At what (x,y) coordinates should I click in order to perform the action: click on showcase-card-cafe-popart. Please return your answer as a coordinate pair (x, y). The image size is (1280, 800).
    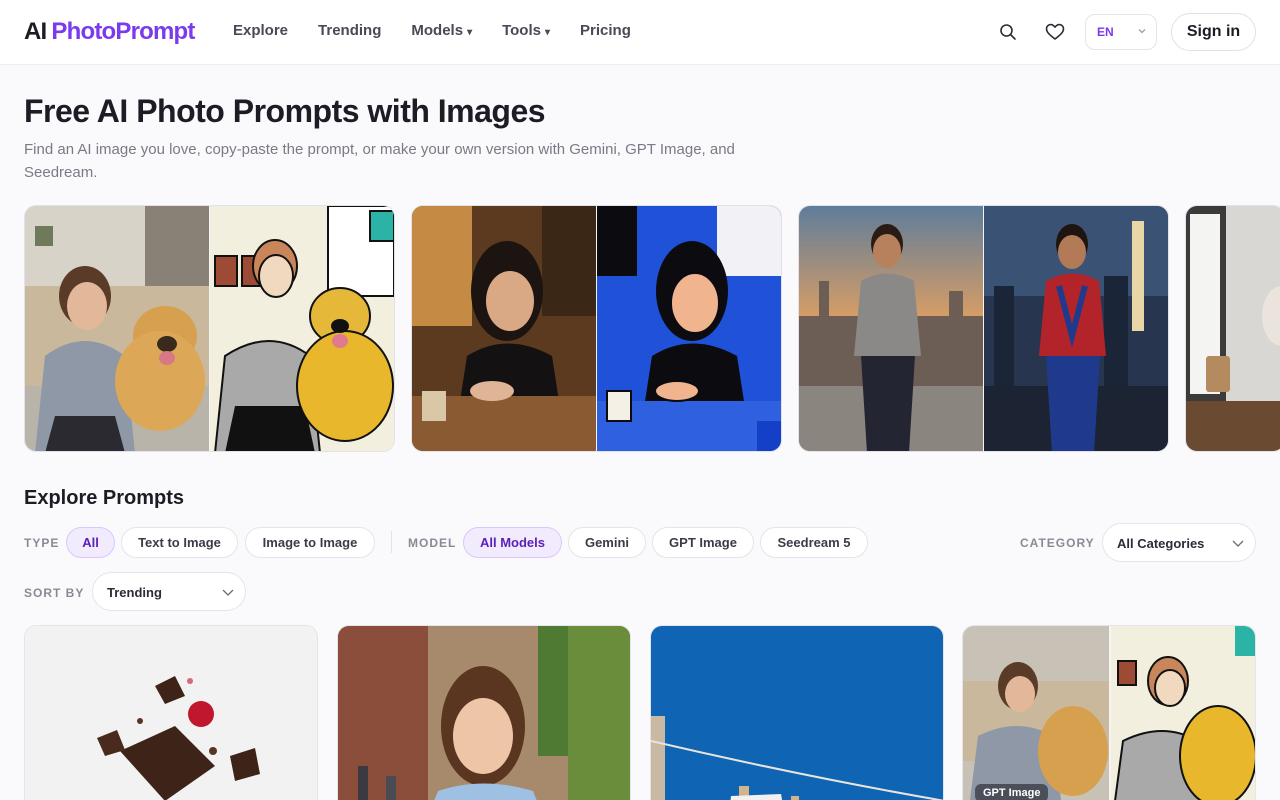
    Looking at the image, I should click on (596, 328).